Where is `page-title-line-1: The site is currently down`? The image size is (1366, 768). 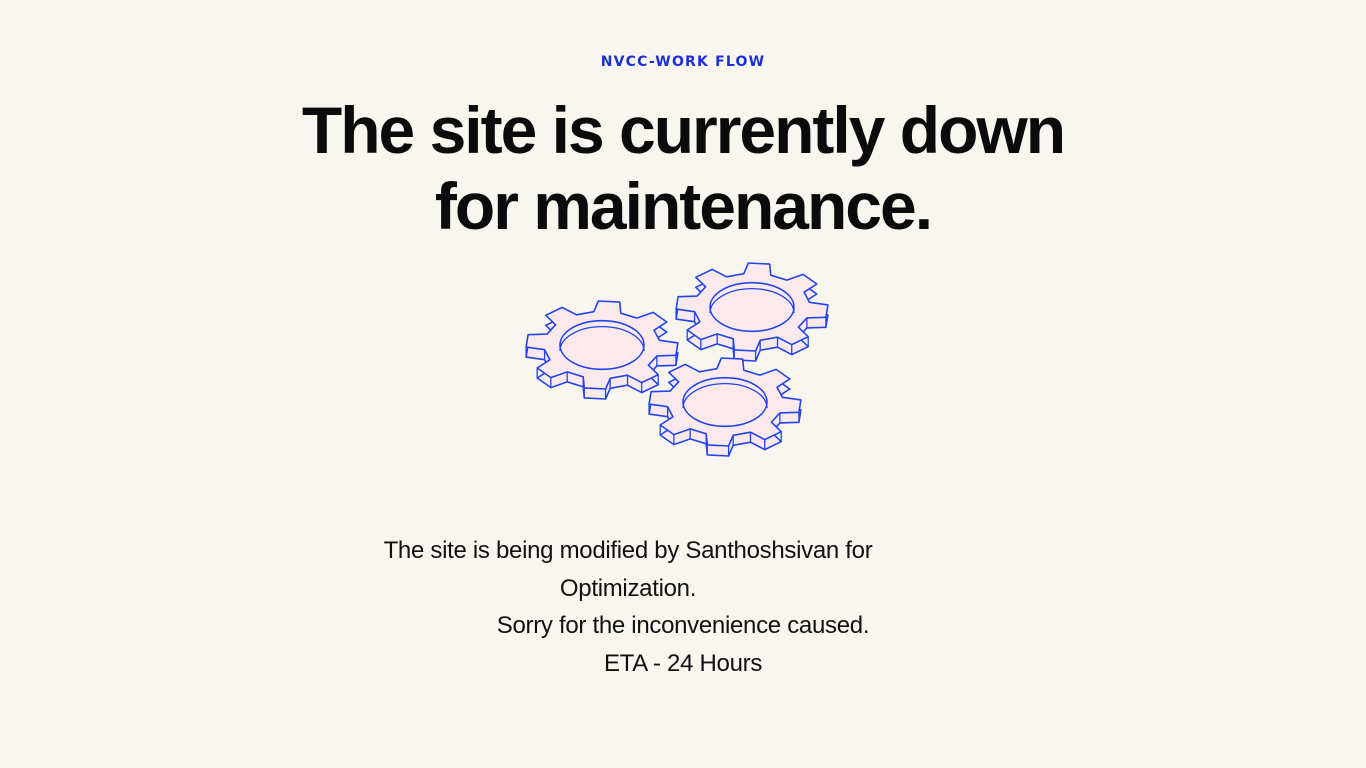 page-title-line-1: The site is currently down is located at coordinates (683, 130).